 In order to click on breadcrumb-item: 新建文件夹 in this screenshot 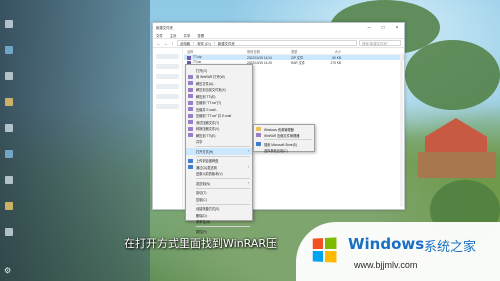, I will do `click(226, 43)`.